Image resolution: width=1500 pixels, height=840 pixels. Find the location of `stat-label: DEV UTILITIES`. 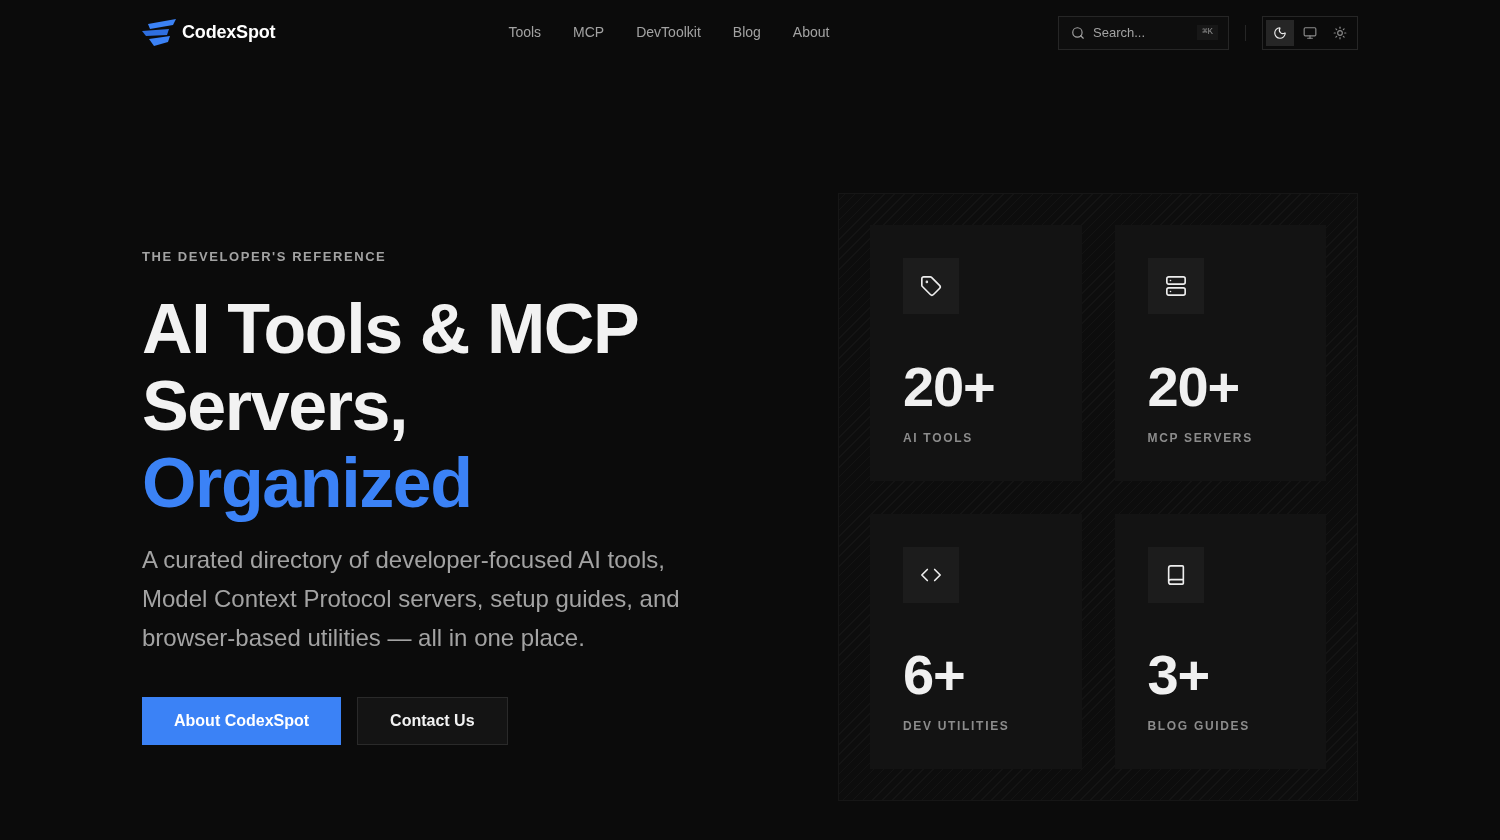

stat-label: DEV UTILITIES is located at coordinates (956, 726).